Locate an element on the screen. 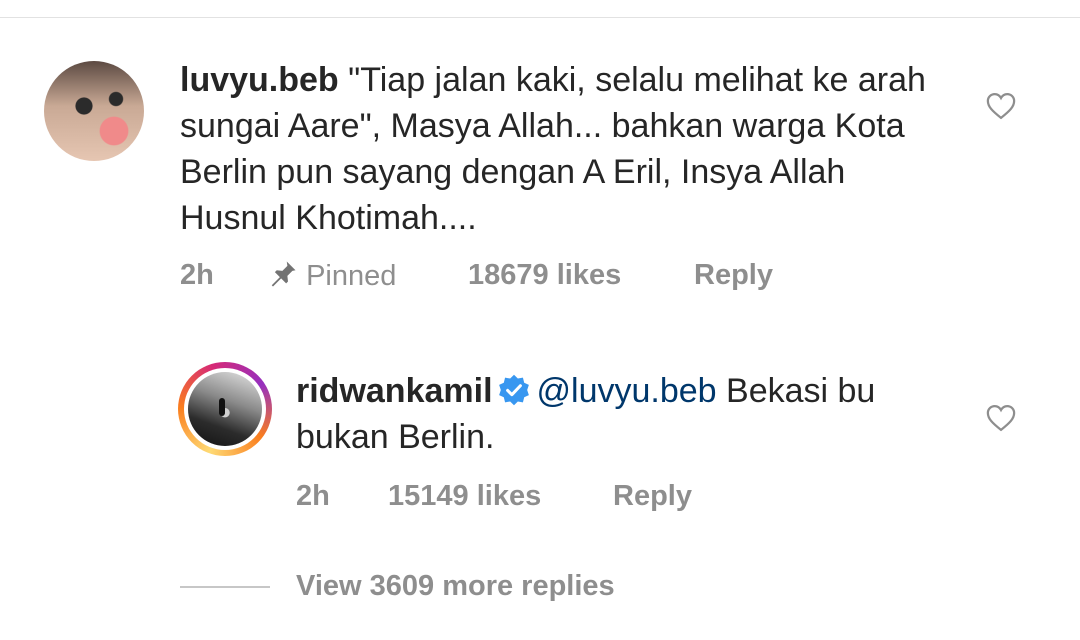 This screenshot has width=1080, height=640. view-replies-line is located at coordinates (225, 587).